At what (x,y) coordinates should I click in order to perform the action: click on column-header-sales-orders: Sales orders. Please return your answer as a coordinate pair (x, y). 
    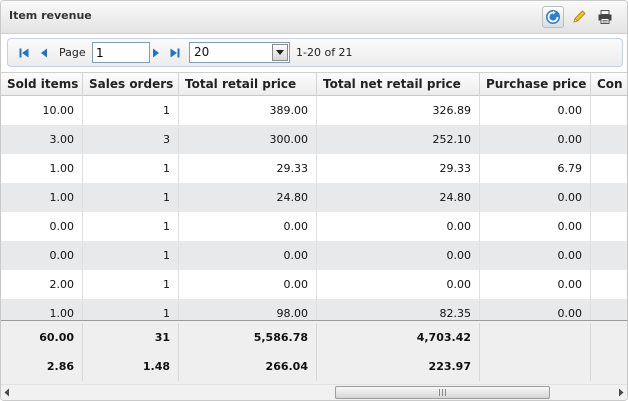
    Looking at the image, I should click on (131, 84).